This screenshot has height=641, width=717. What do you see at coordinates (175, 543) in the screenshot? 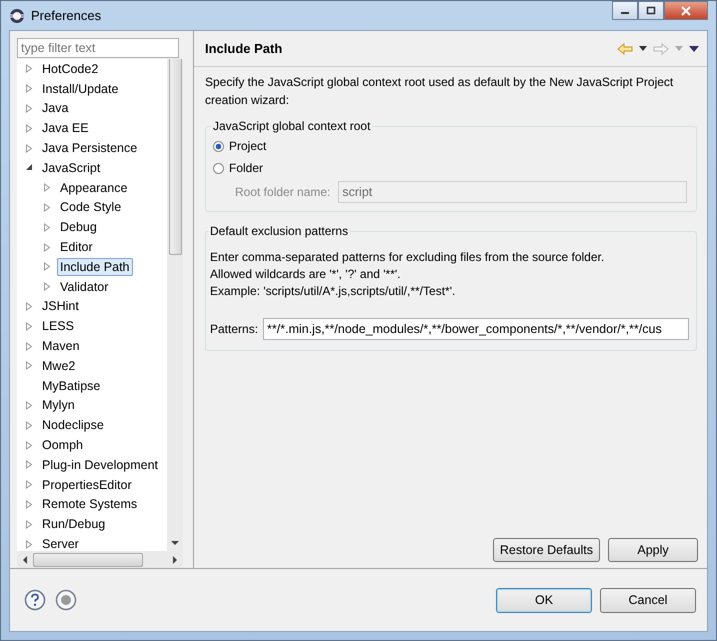
I see `scroll-down-icon` at bounding box center [175, 543].